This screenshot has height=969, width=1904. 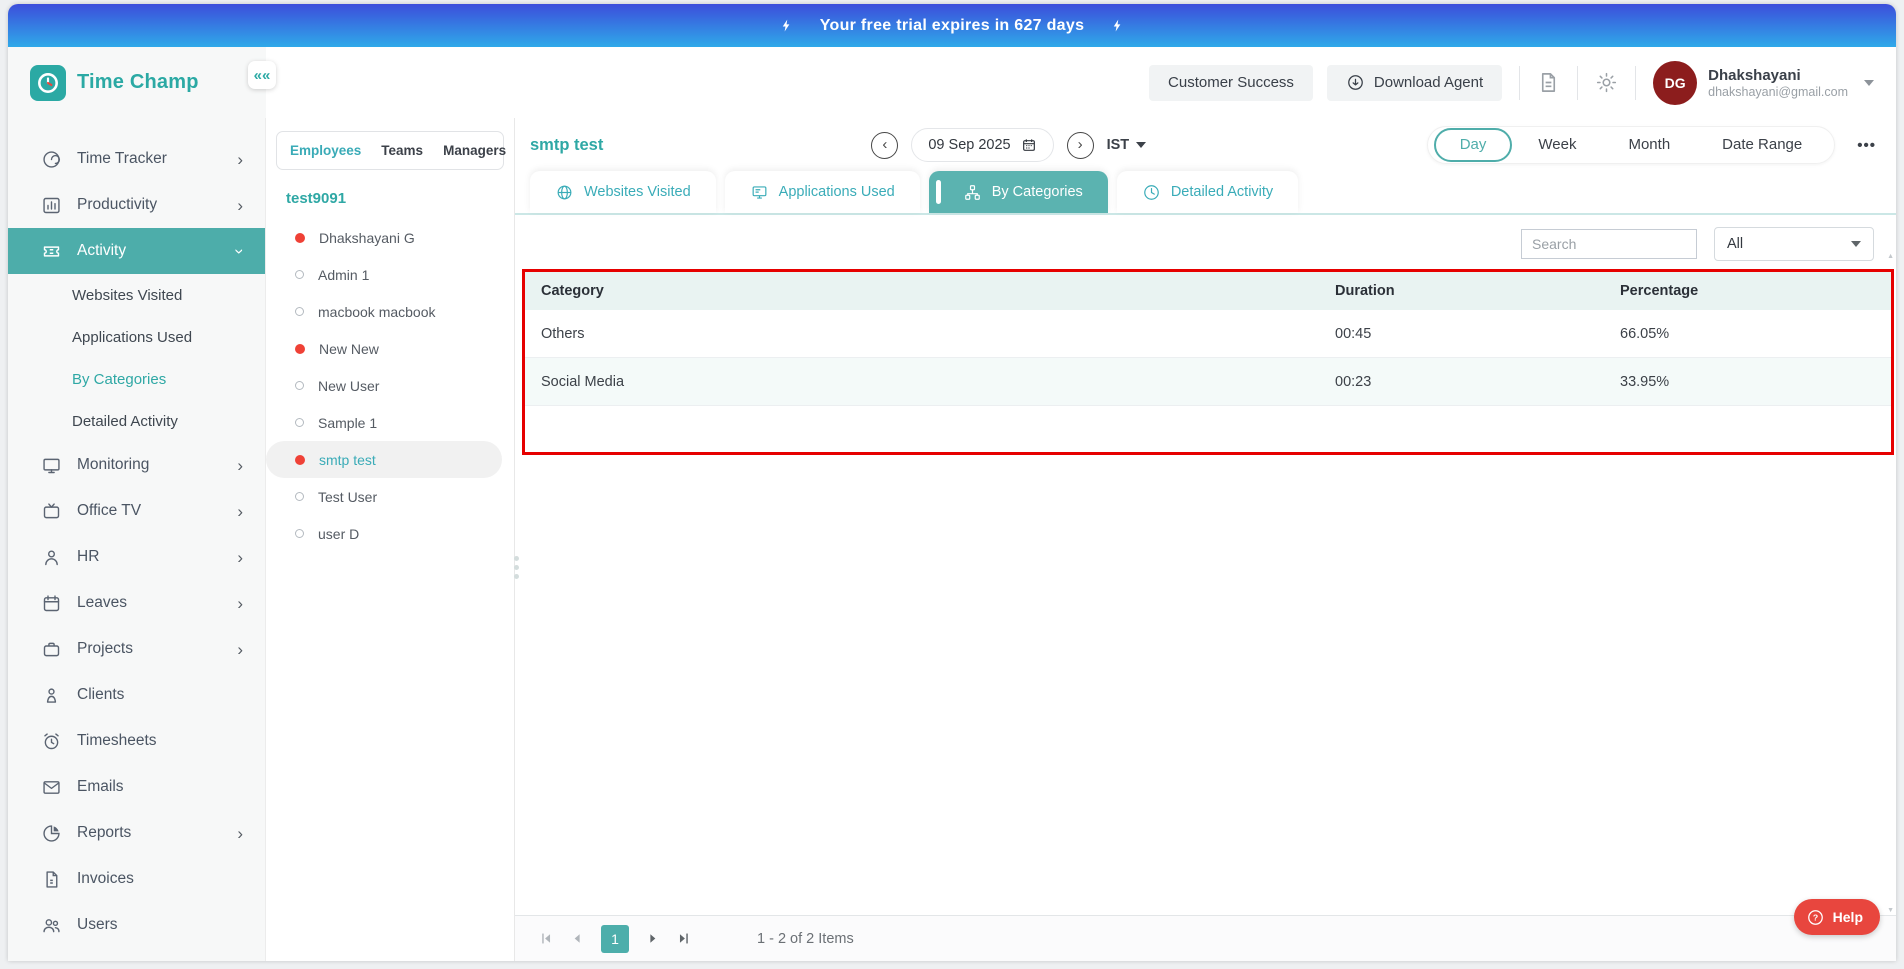 I want to click on more-options-button: •••, so click(x=1866, y=145).